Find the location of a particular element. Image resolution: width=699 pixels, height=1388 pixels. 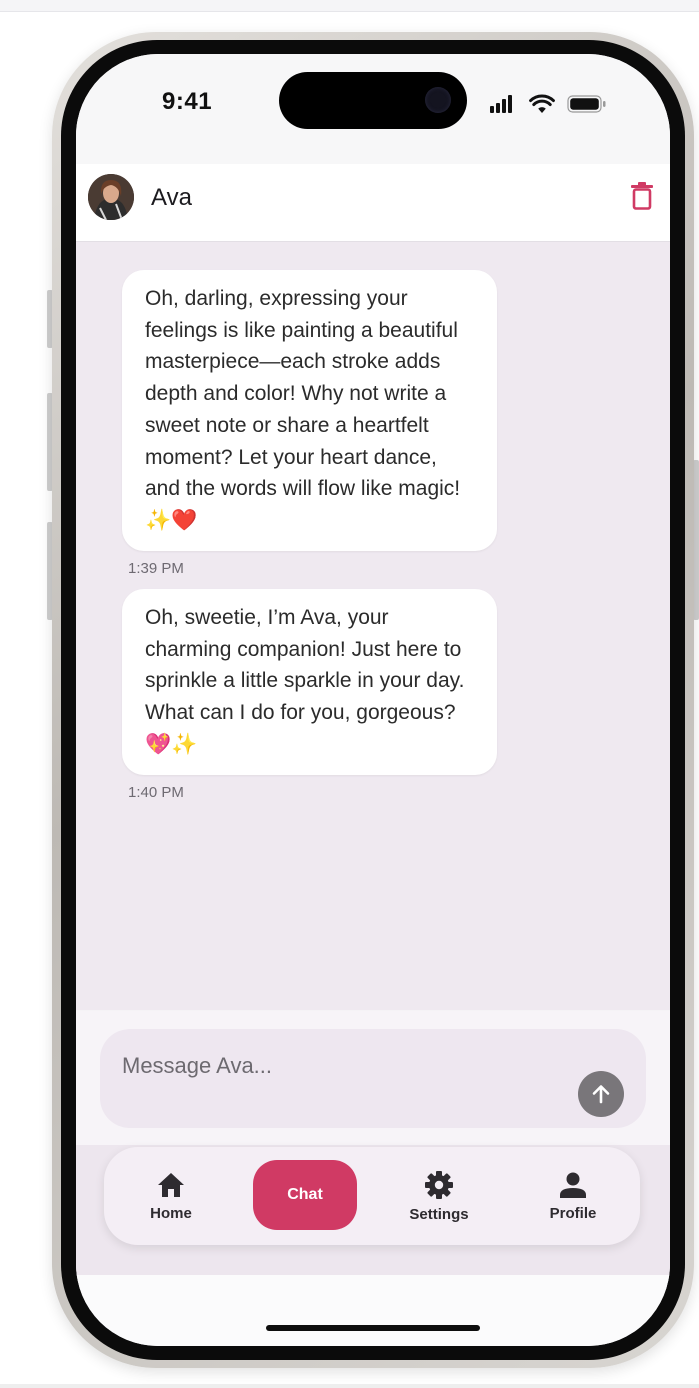

bottom-nav: Home Chat Settings Profile is located at coordinates (372, 1196).